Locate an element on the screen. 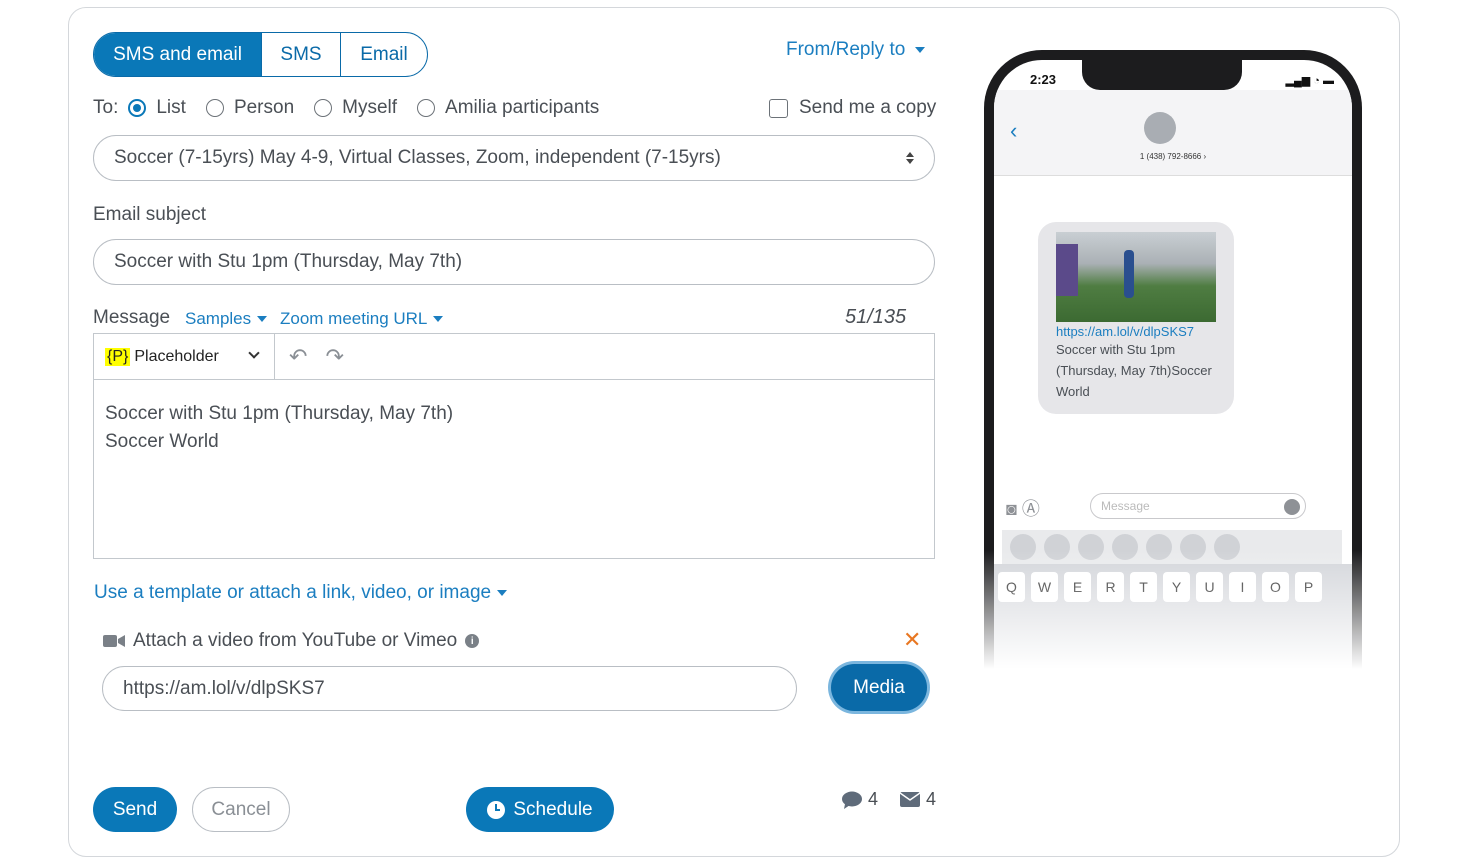  zoom-url-dropdown: Zoom meeting URL is located at coordinates (362, 319).